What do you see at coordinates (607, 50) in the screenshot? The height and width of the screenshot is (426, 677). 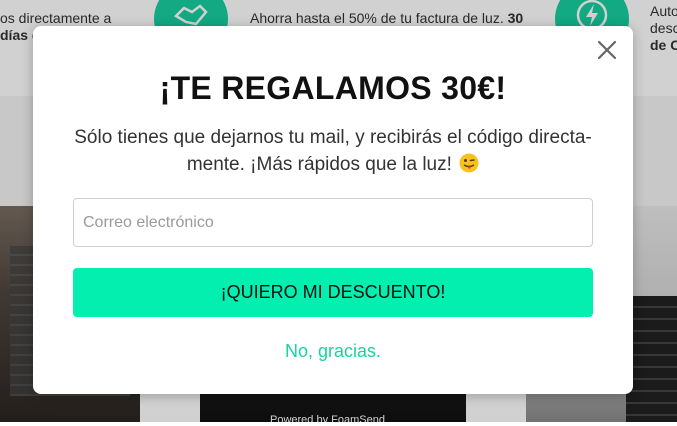 I see `close-icon` at bounding box center [607, 50].